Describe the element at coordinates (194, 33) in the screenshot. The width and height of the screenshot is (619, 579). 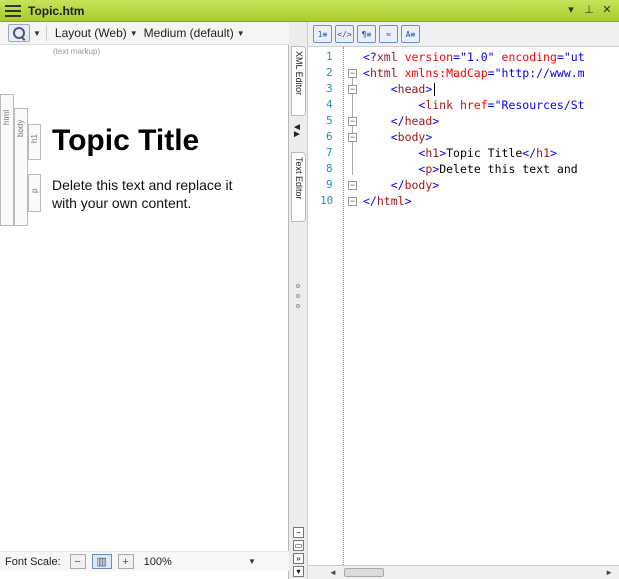
I see `medium-dropdown: Medium (default) ▼` at that location.